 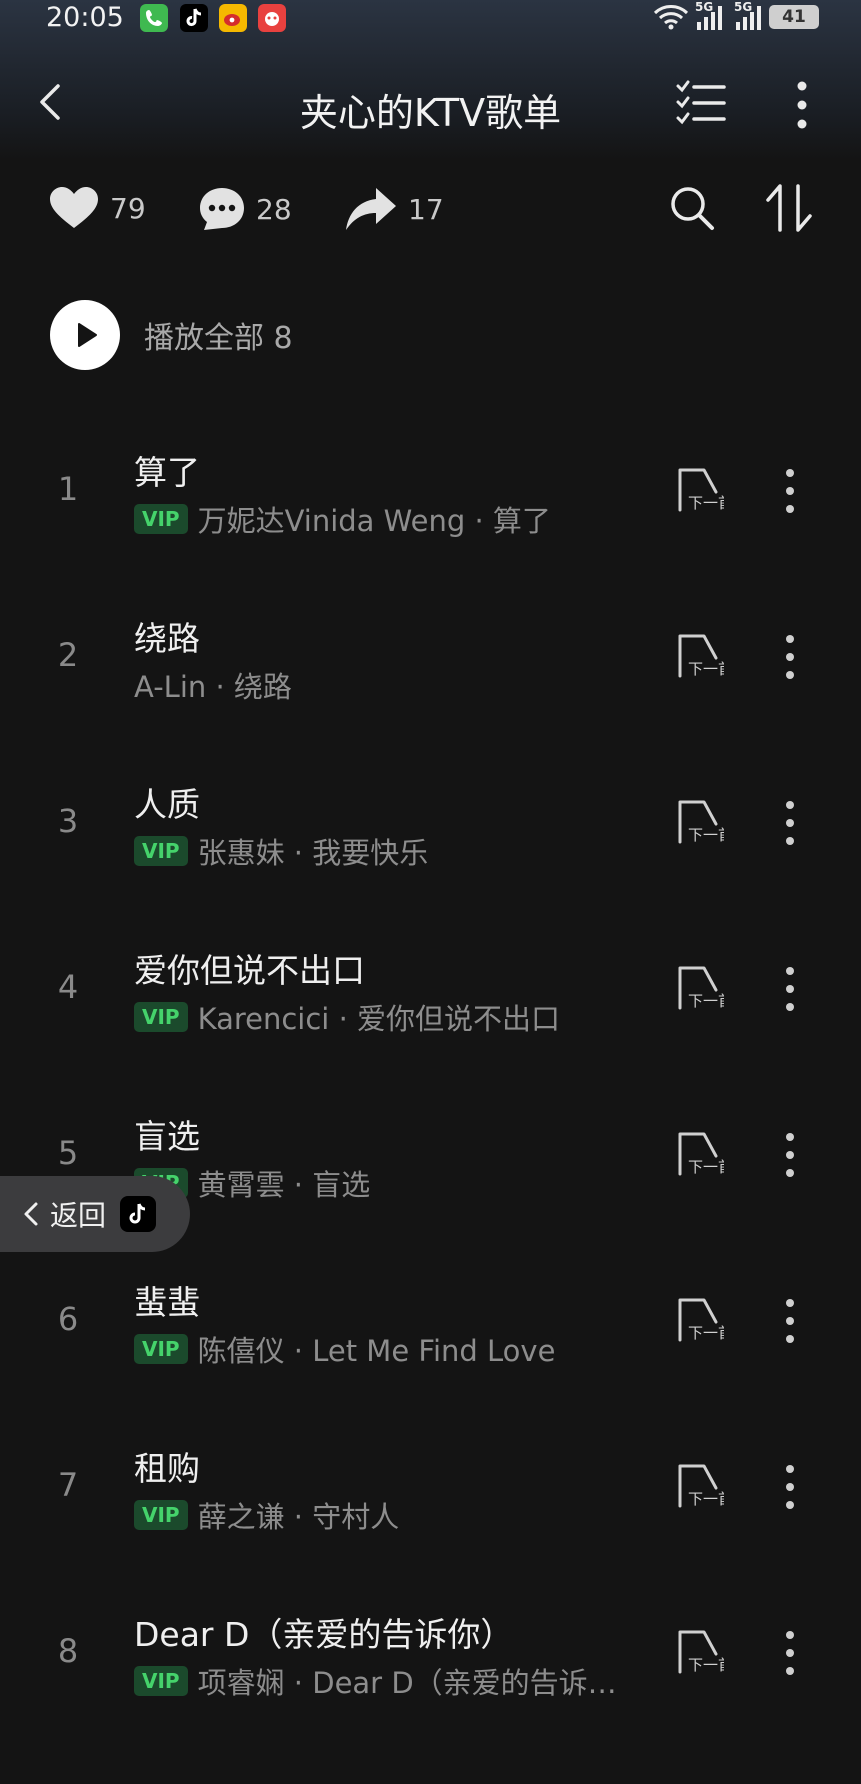 What do you see at coordinates (376, 1351) in the screenshot?
I see `artist-album: 陈僖仪 · Let Me Find Love` at bounding box center [376, 1351].